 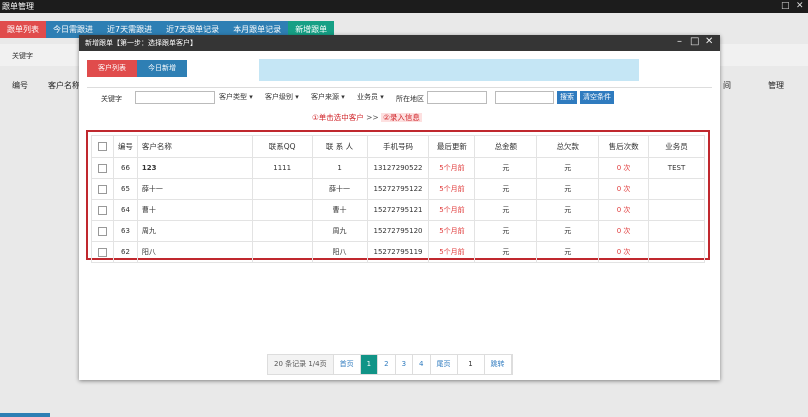 I want to click on cell-qq: 1111, so click(x=282, y=168).